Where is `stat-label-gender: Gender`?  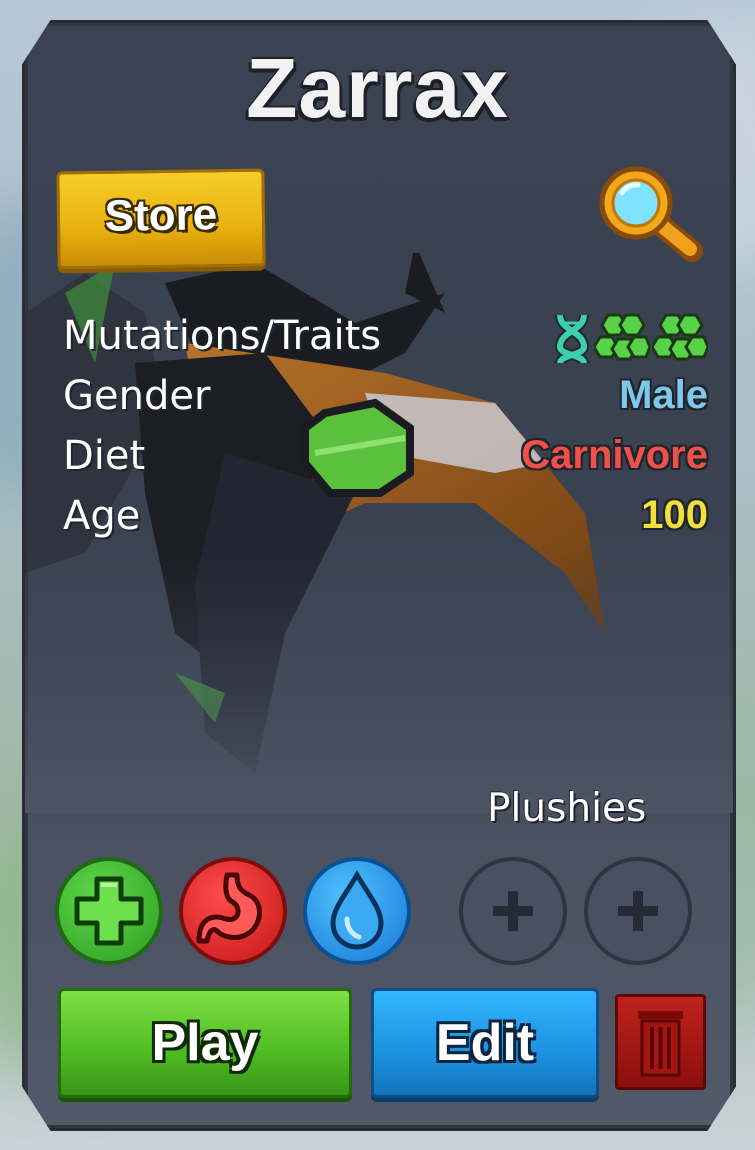 stat-label-gender: Gender is located at coordinates (137, 396).